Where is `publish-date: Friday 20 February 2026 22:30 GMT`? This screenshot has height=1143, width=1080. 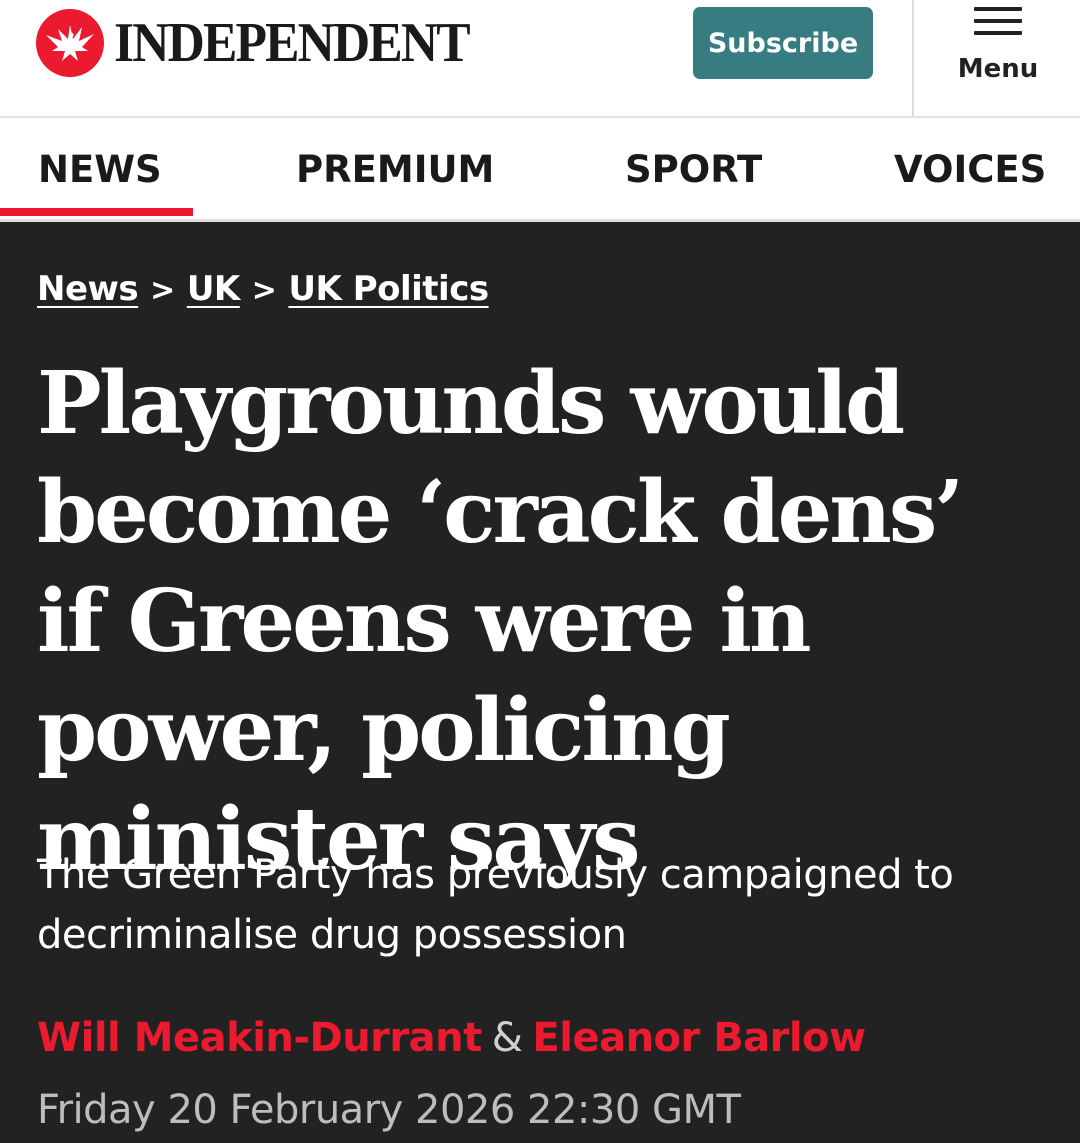 publish-date: Friday 20 February 2026 22:30 GMT is located at coordinates (389, 1110).